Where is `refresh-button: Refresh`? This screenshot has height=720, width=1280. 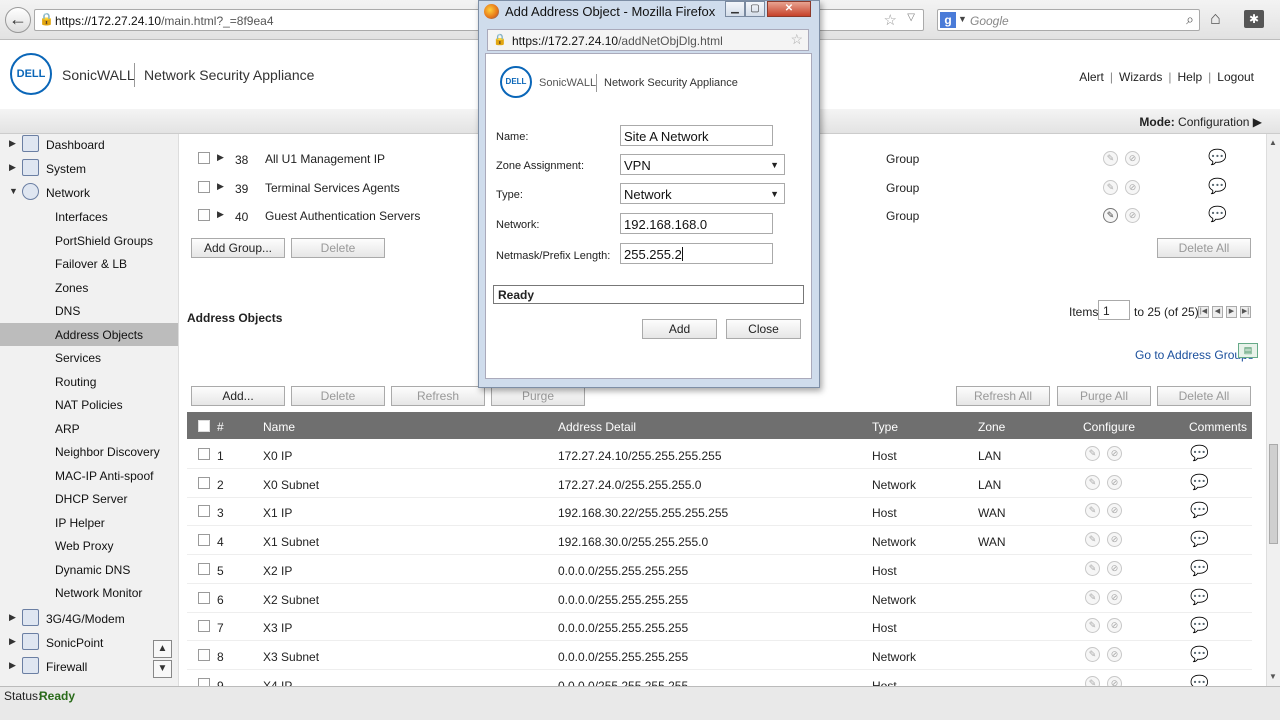 refresh-button: Refresh is located at coordinates (438, 396).